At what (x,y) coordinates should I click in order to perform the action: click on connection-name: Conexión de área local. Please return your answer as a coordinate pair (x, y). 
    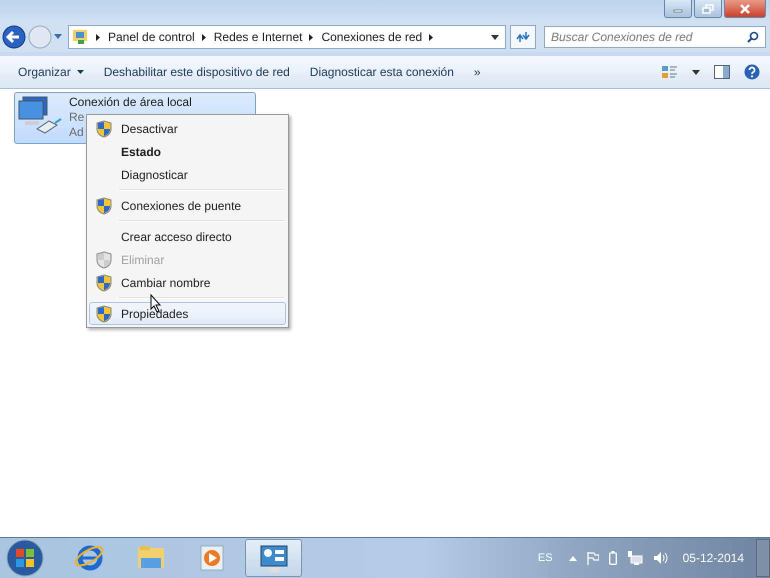
    Looking at the image, I should click on (130, 102).